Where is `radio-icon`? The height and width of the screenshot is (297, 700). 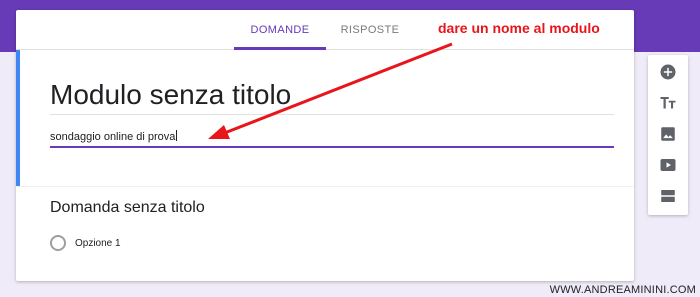
radio-icon is located at coordinates (58, 243).